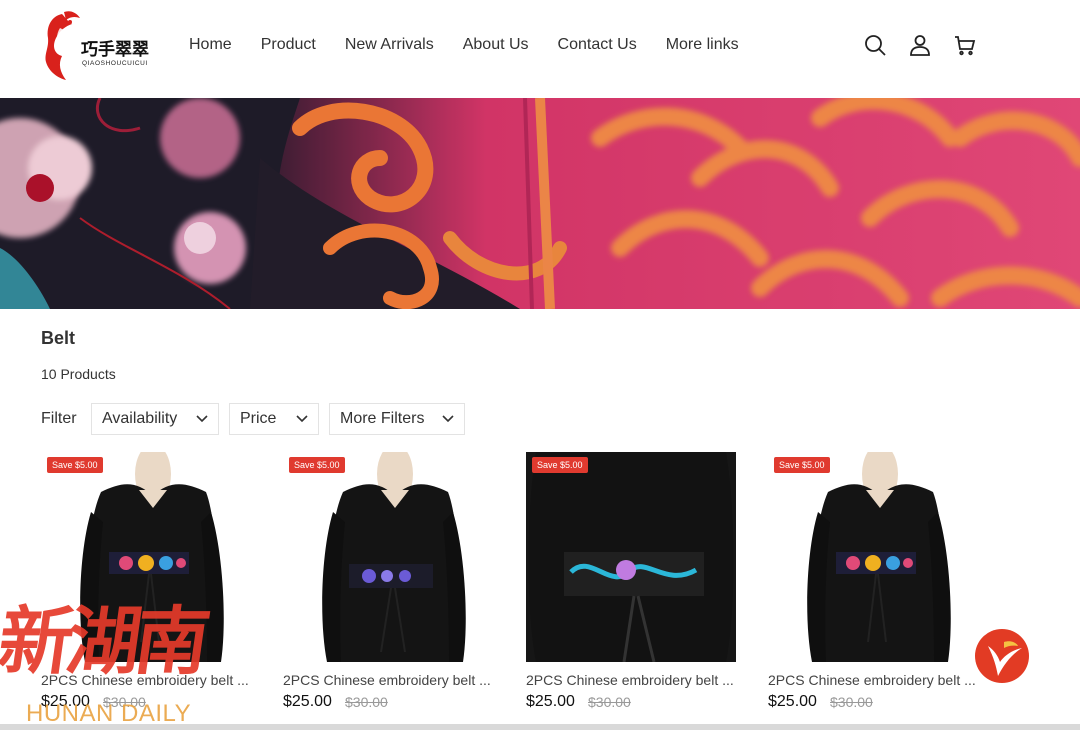 Image resolution: width=1080 pixels, height=730 pixels. What do you see at coordinates (540, 727) in the screenshot?
I see `page-bottom-divider` at bounding box center [540, 727].